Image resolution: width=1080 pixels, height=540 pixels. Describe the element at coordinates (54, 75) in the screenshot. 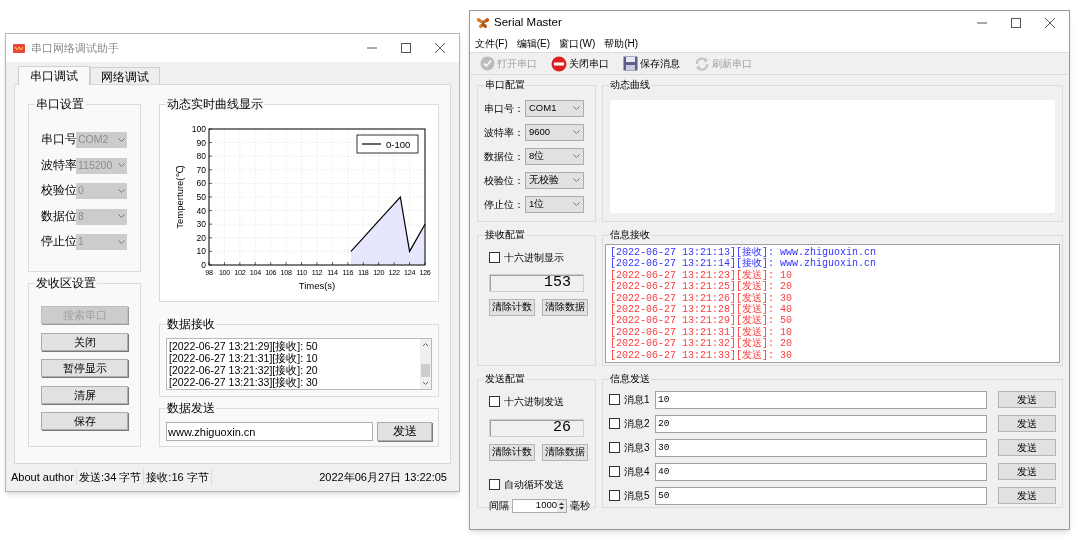

I see `tab: 串口调试` at that location.